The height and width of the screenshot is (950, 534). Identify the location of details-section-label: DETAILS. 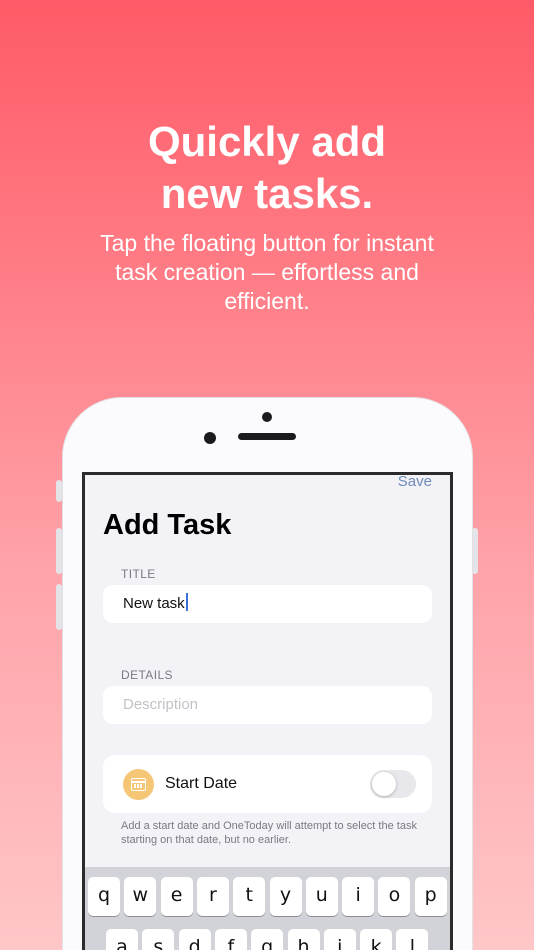
(147, 675).